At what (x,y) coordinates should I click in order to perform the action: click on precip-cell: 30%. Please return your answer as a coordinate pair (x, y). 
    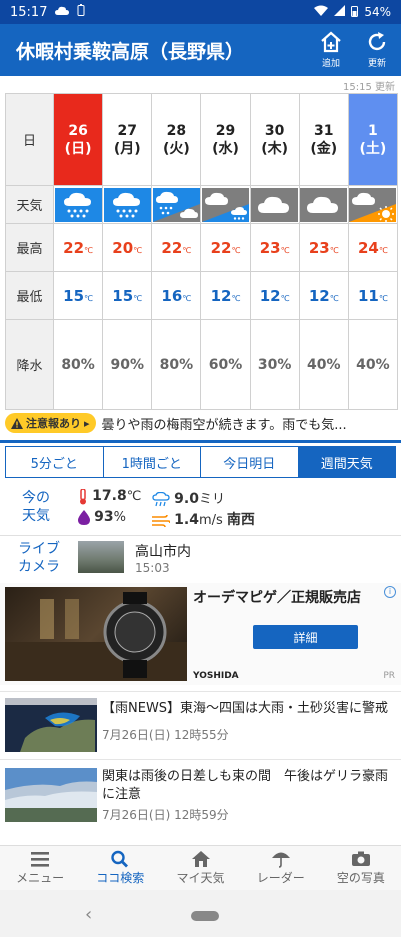
    Looking at the image, I should click on (274, 364).